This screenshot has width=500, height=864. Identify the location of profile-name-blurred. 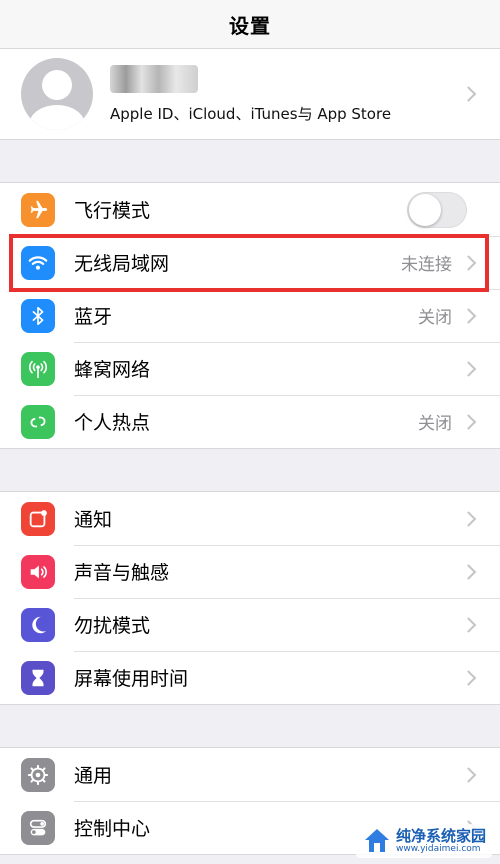
(154, 78).